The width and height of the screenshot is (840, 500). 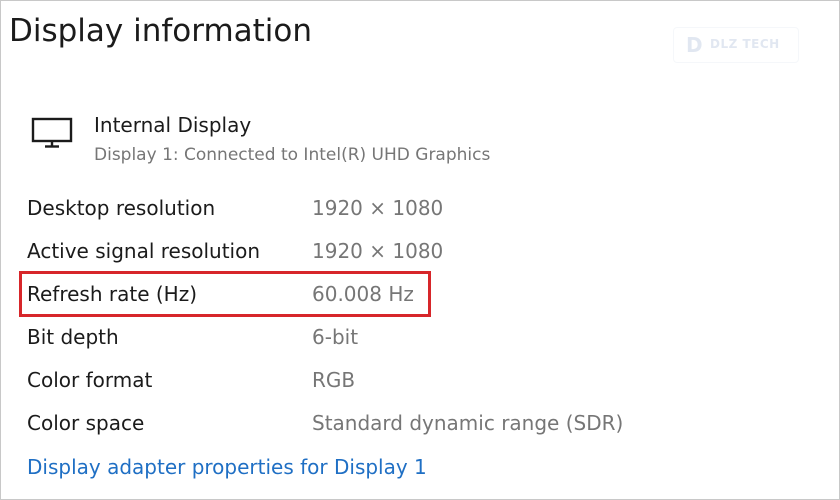 What do you see at coordinates (90, 380) in the screenshot?
I see `row-label: Color format` at bounding box center [90, 380].